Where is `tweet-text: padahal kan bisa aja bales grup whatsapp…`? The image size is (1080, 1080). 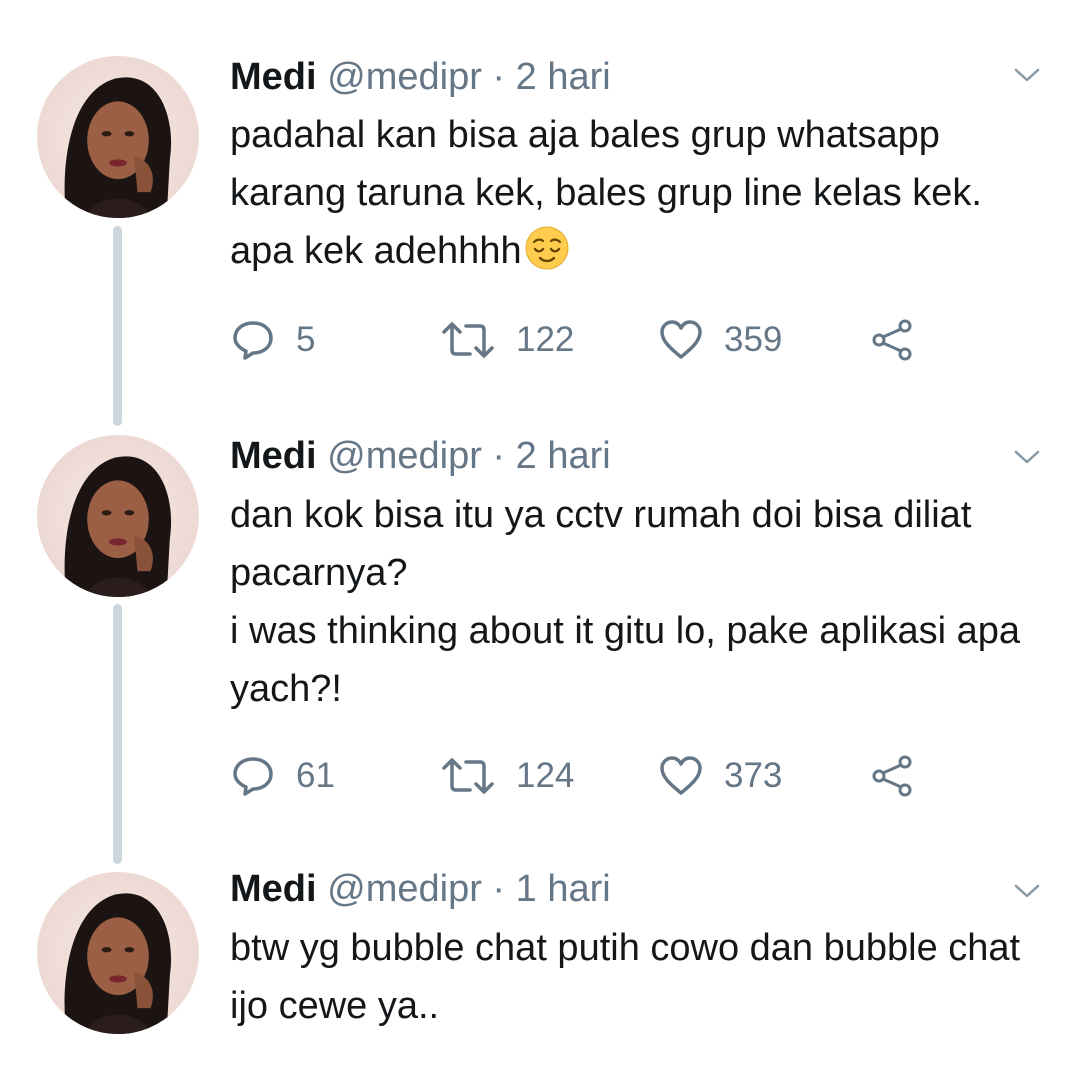 tweet-text: padahal kan bisa aja bales grup whatsapp… is located at coordinates (640, 193).